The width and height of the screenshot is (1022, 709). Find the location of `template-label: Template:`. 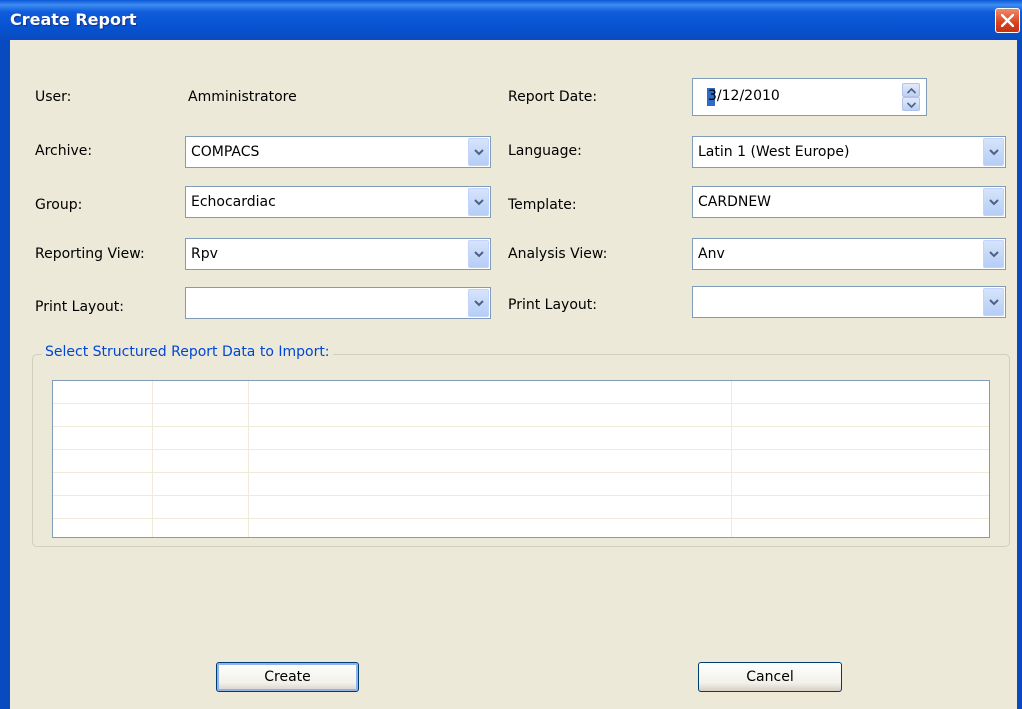

template-label: Template: is located at coordinates (542, 205).